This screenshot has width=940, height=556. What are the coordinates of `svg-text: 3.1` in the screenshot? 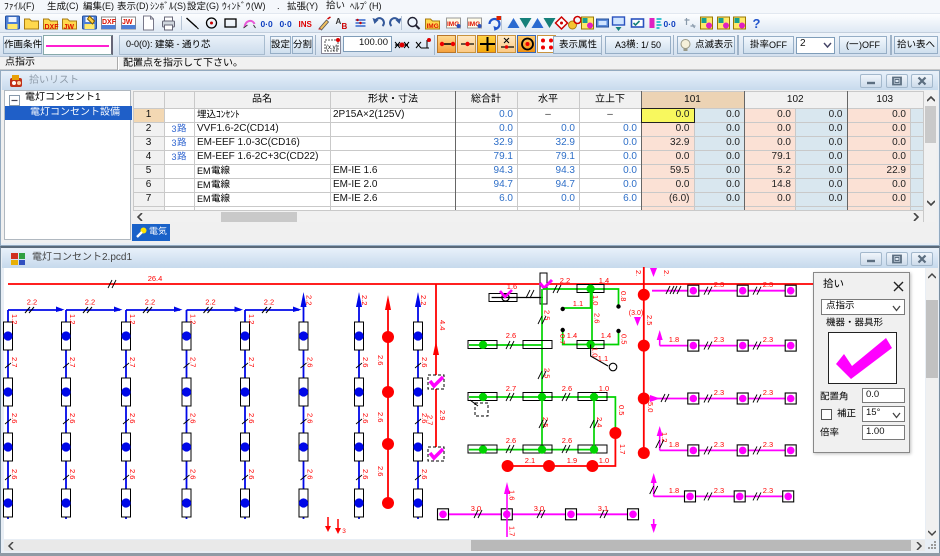 It's located at (603, 508).